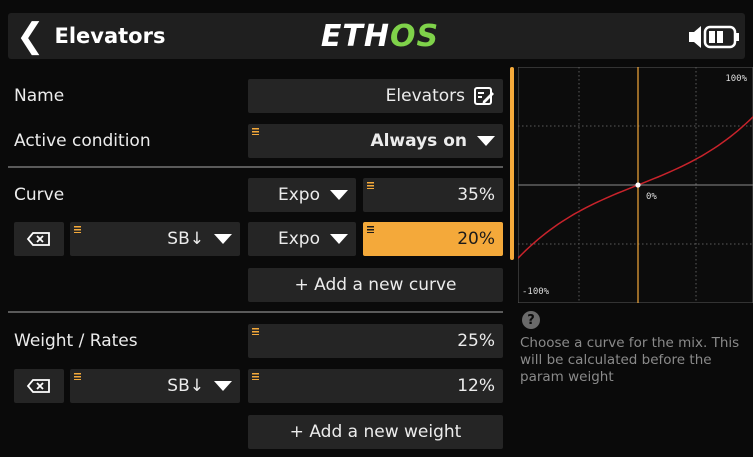 The image size is (753, 457). Describe the element at coordinates (651, 197) in the screenshot. I see `graph-label-center: 0%` at that location.